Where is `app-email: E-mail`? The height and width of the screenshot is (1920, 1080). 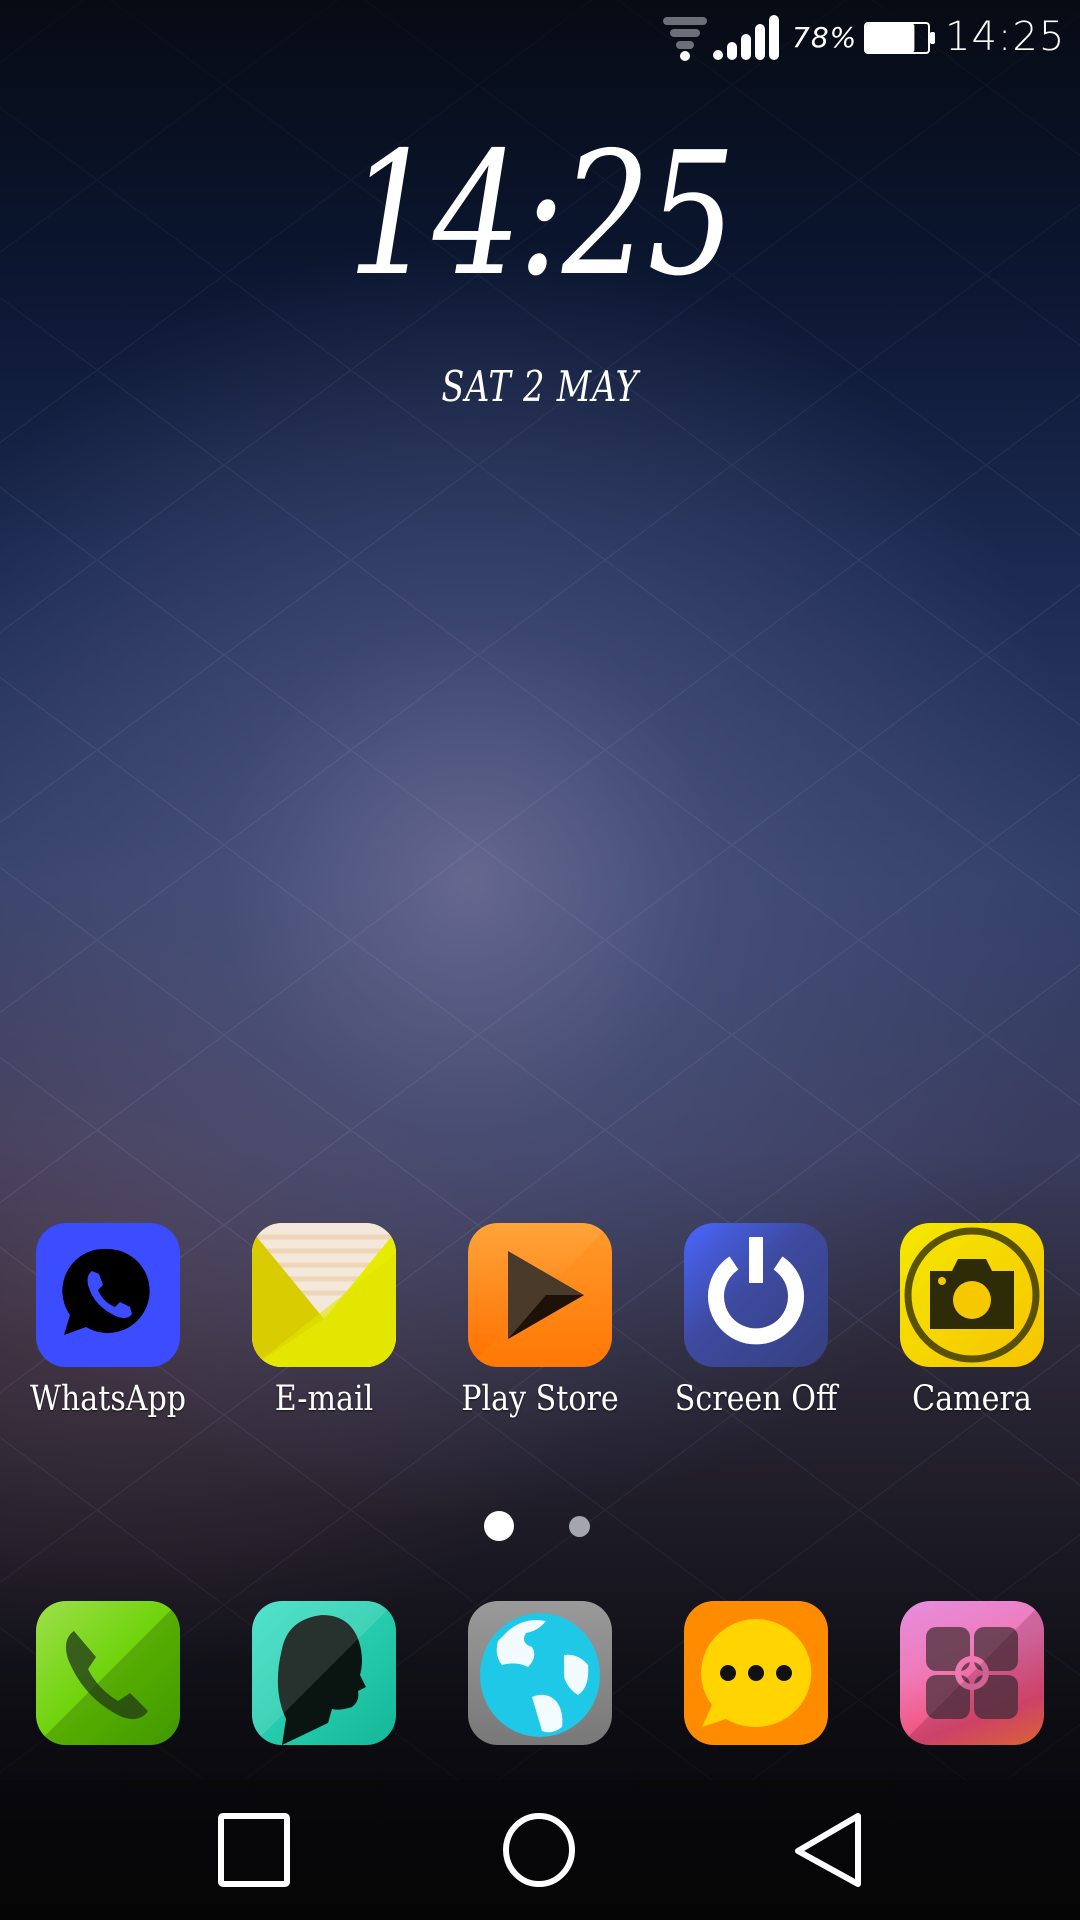
app-email: E-mail is located at coordinates (324, 1321).